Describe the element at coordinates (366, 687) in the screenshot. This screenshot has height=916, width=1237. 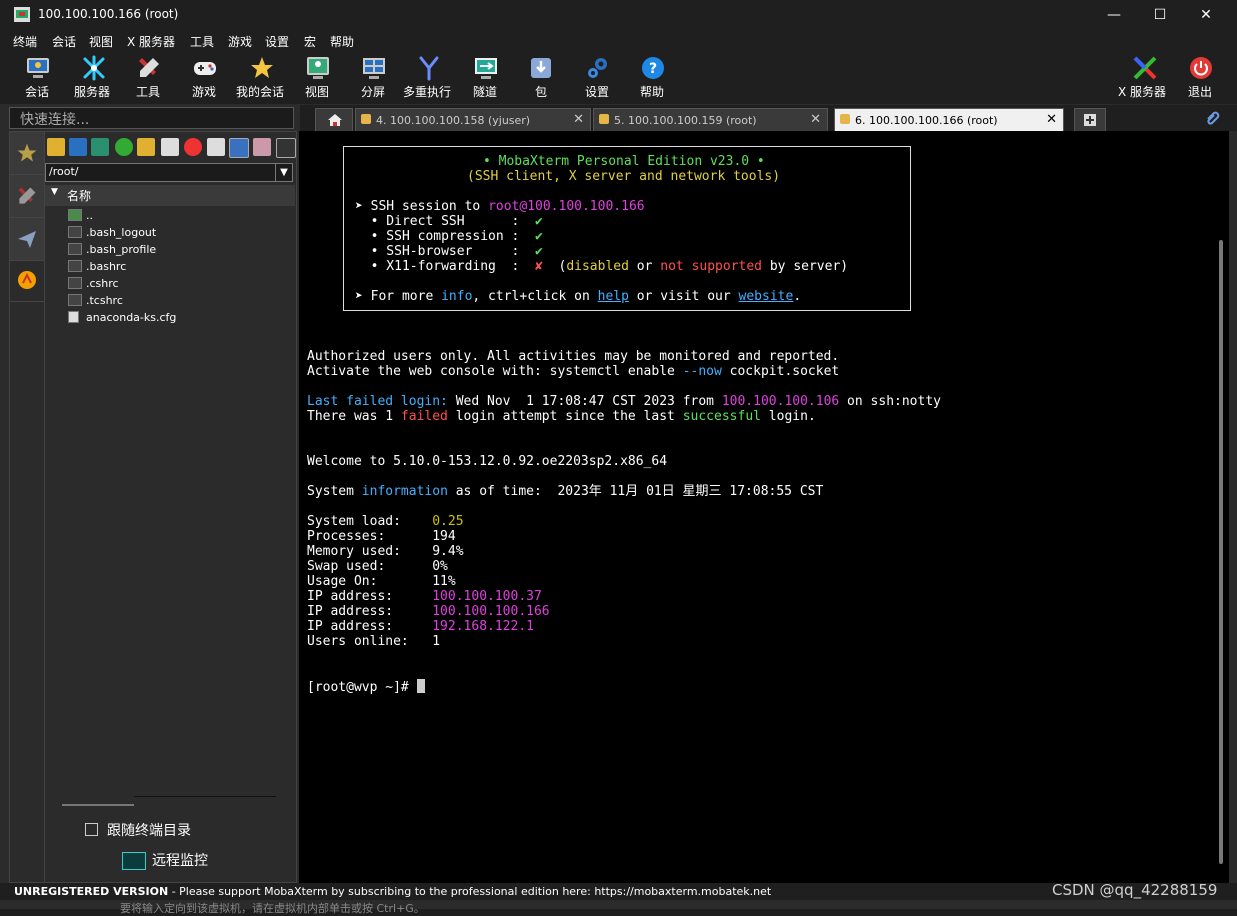
I see `shell-prompt: [root@wvp ~]#` at that location.